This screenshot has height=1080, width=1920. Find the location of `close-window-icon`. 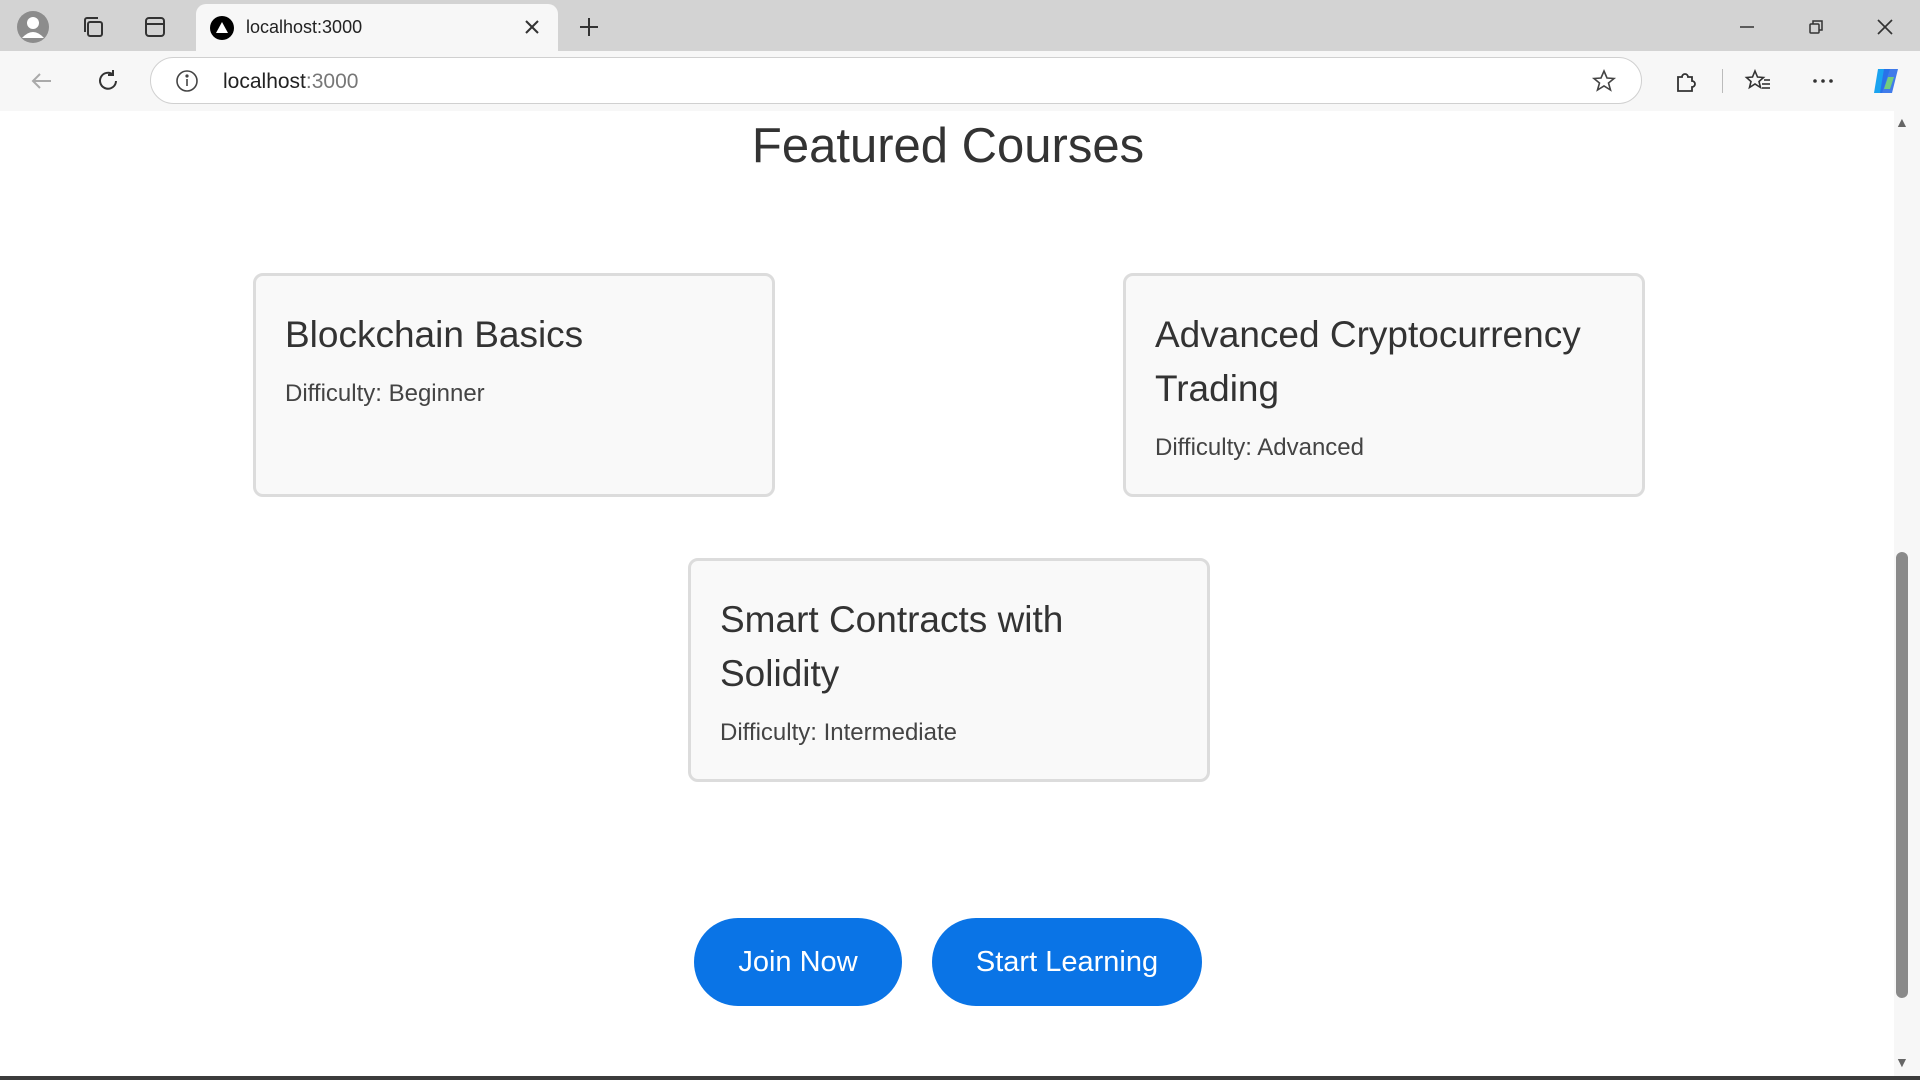

close-window-icon is located at coordinates (1885, 27).